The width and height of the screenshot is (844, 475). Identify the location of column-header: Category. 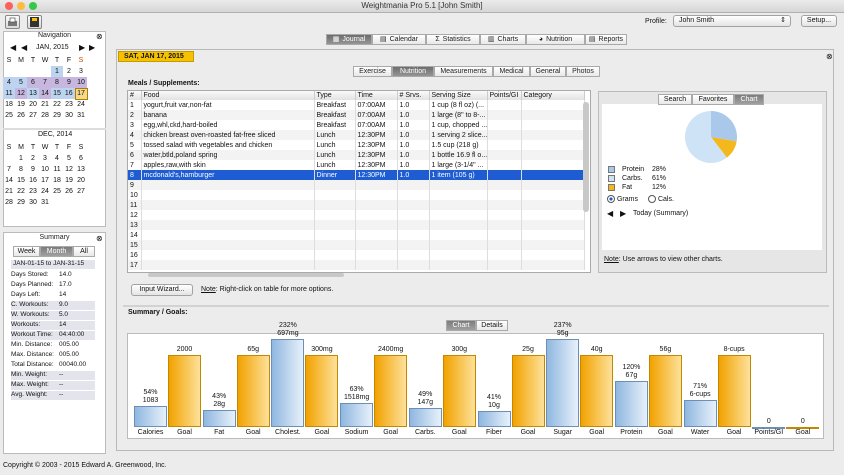
(553, 95).